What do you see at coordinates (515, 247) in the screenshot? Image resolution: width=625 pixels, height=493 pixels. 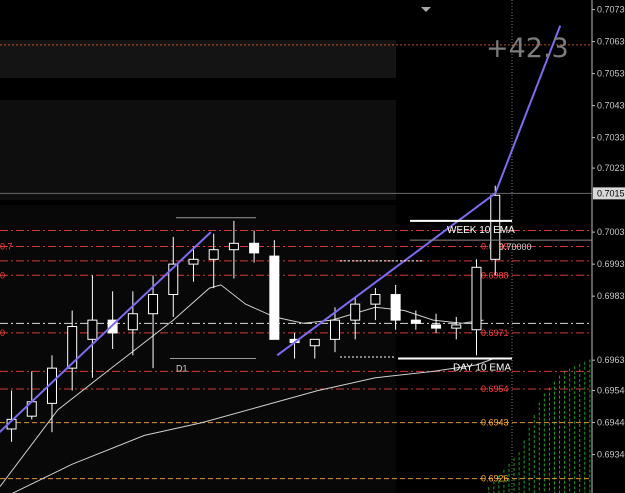 I see `level-value-label: 0.70000` at bounding box center [515, 247].